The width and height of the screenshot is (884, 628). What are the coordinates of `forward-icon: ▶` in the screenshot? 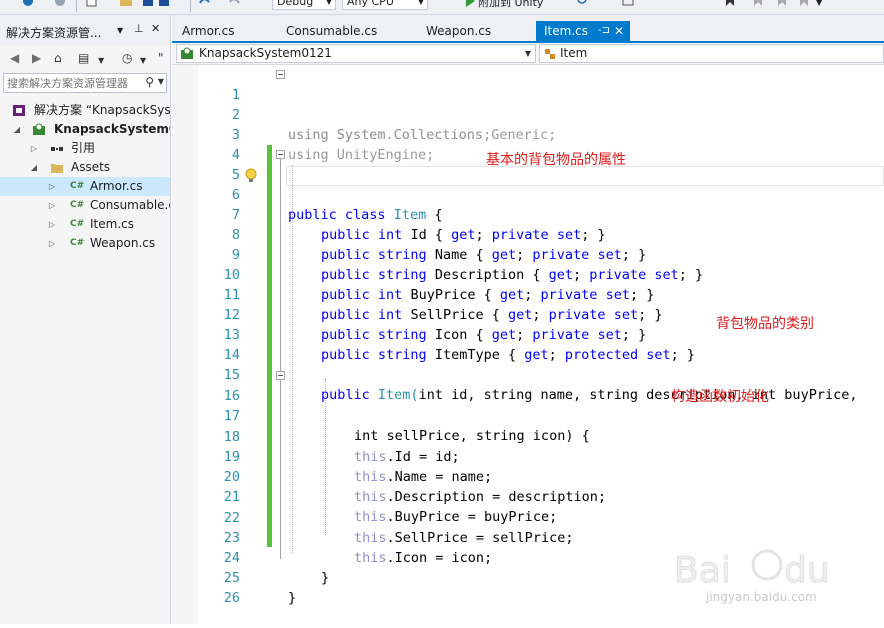 It's located at (36, 58).